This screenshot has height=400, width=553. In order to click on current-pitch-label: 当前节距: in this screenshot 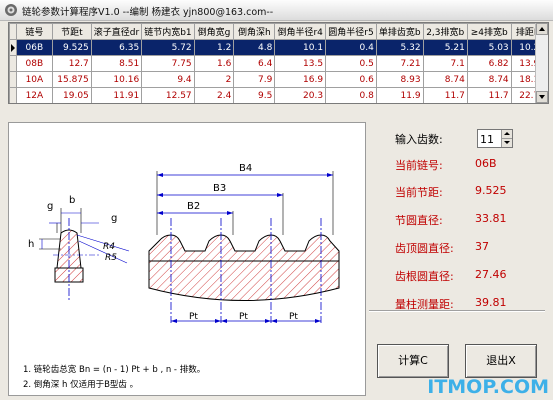, I will do `click(419, 192)`.